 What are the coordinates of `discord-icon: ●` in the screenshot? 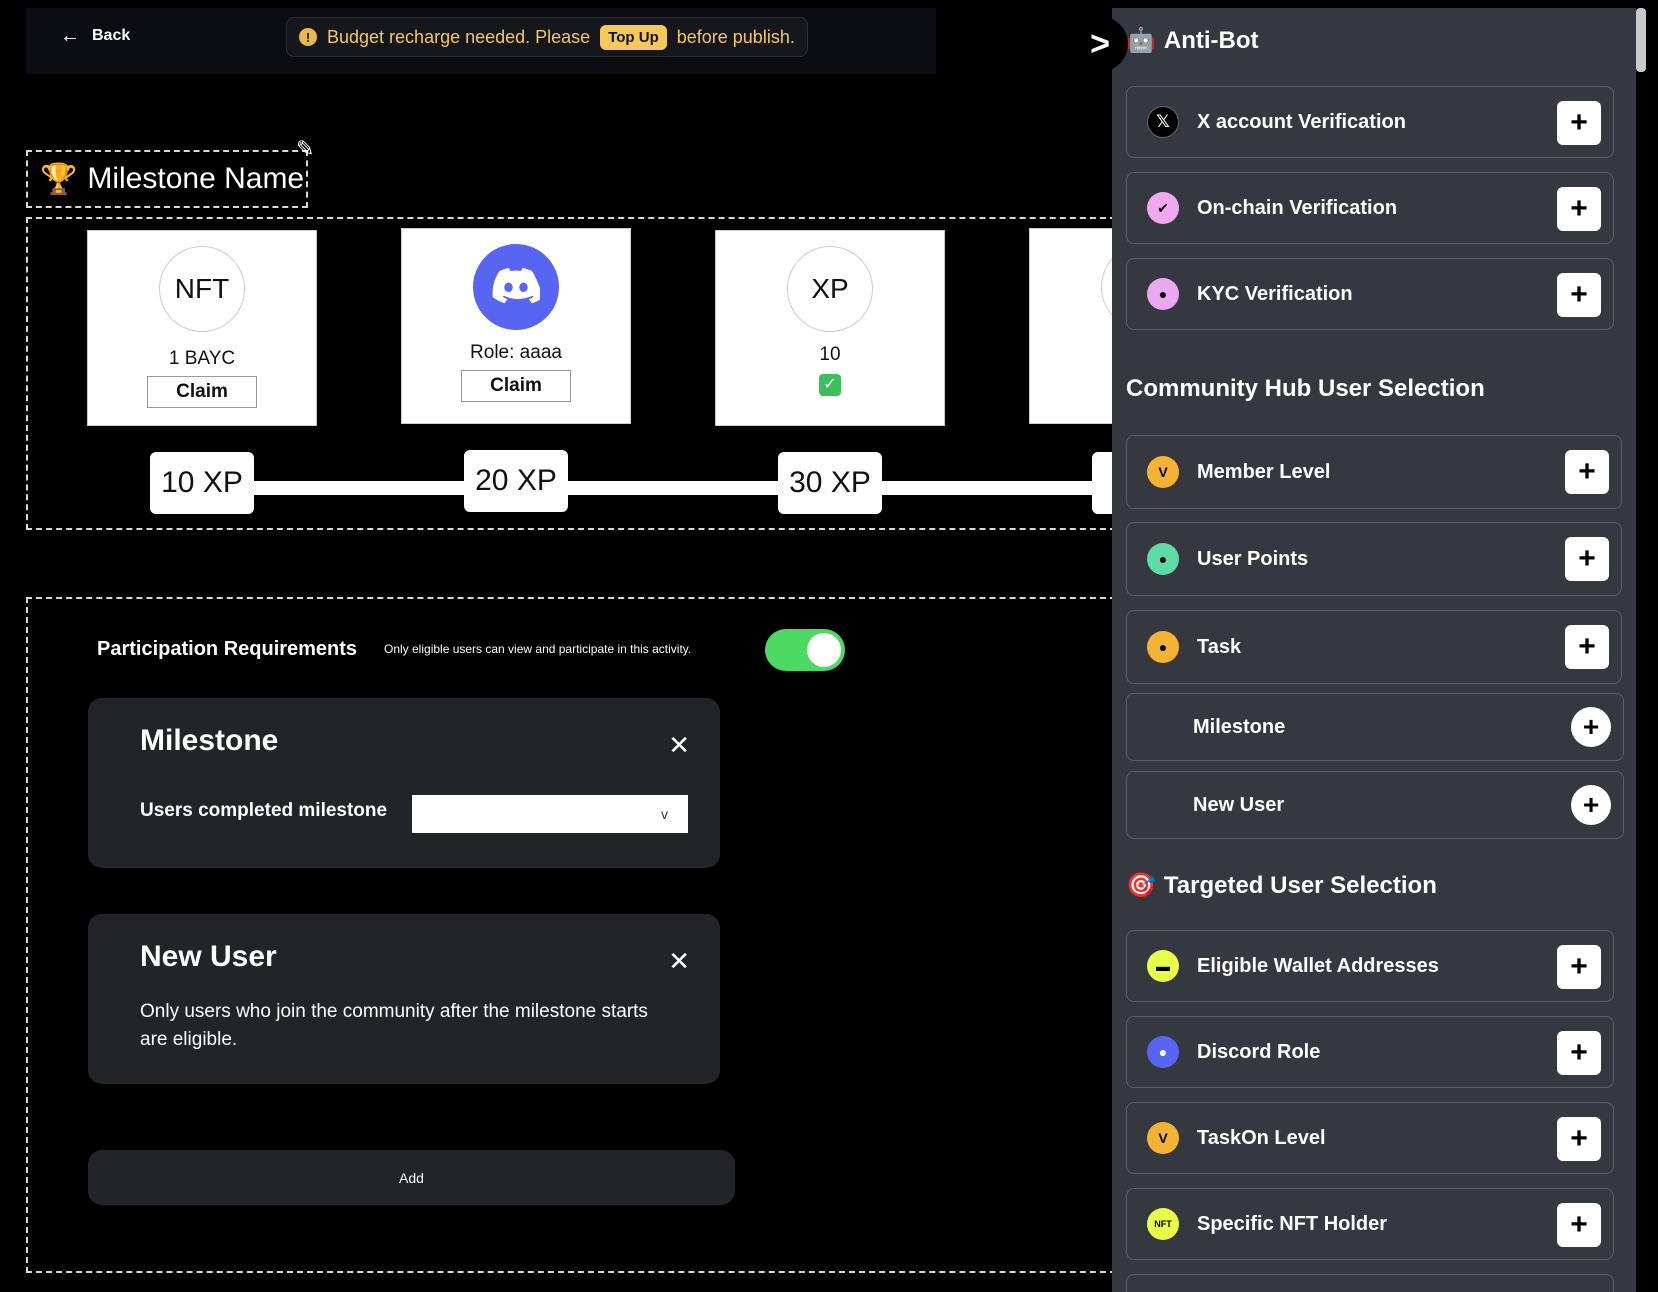 It's located at (1163, 1052).